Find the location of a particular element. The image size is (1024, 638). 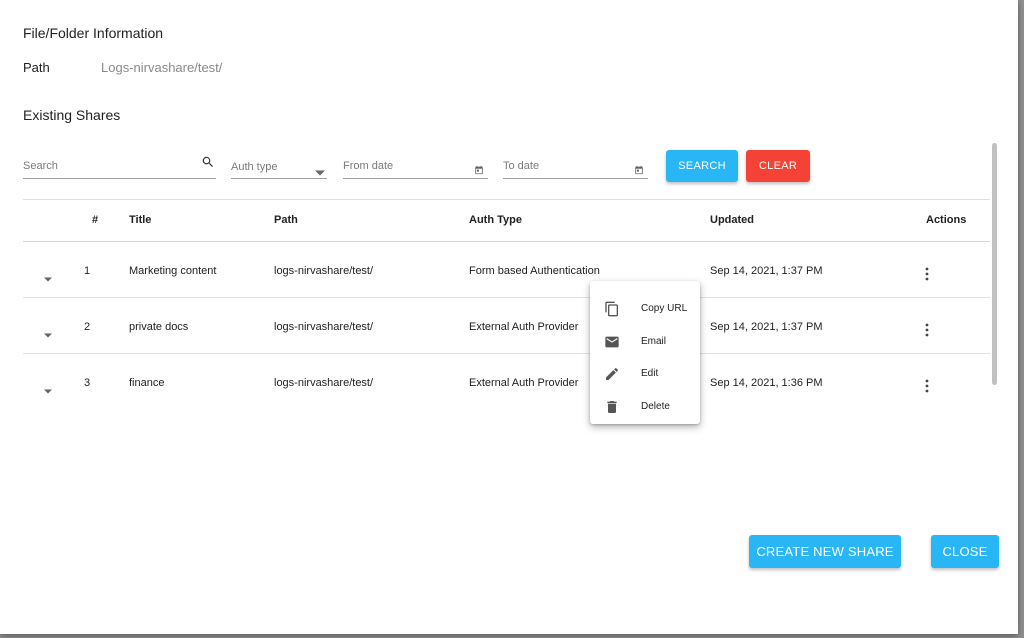

row-title: finance is located at coordinates (147, 383).